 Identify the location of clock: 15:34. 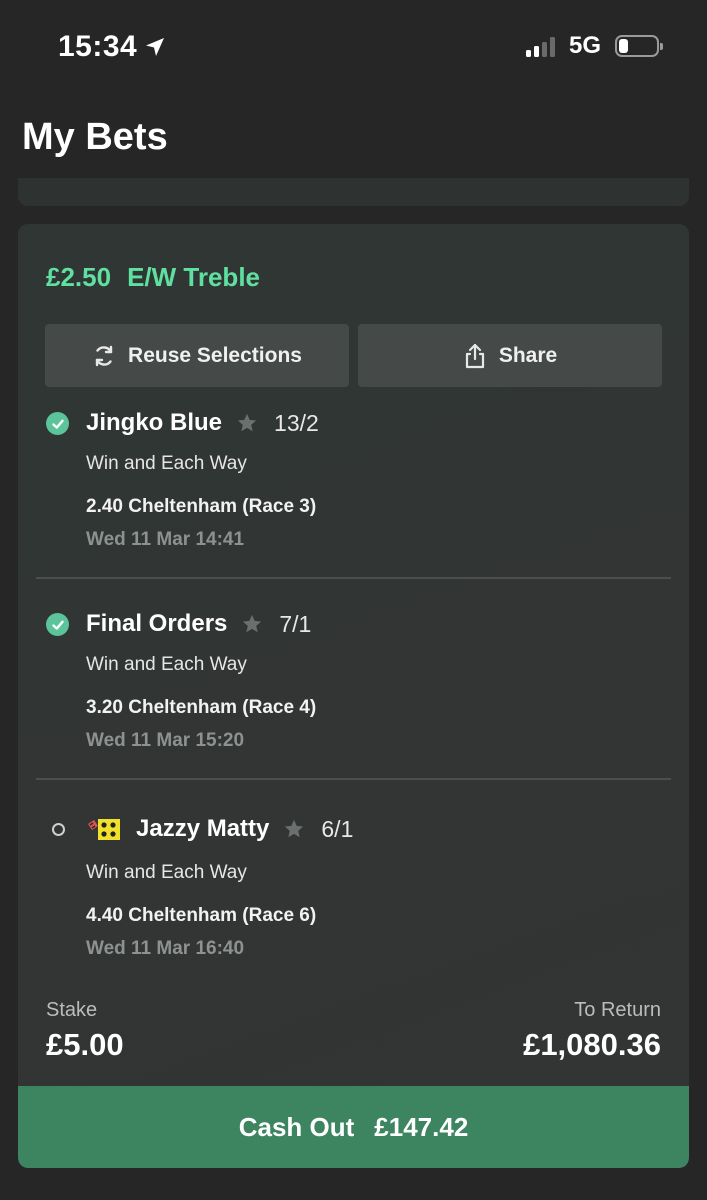
(112, 47).